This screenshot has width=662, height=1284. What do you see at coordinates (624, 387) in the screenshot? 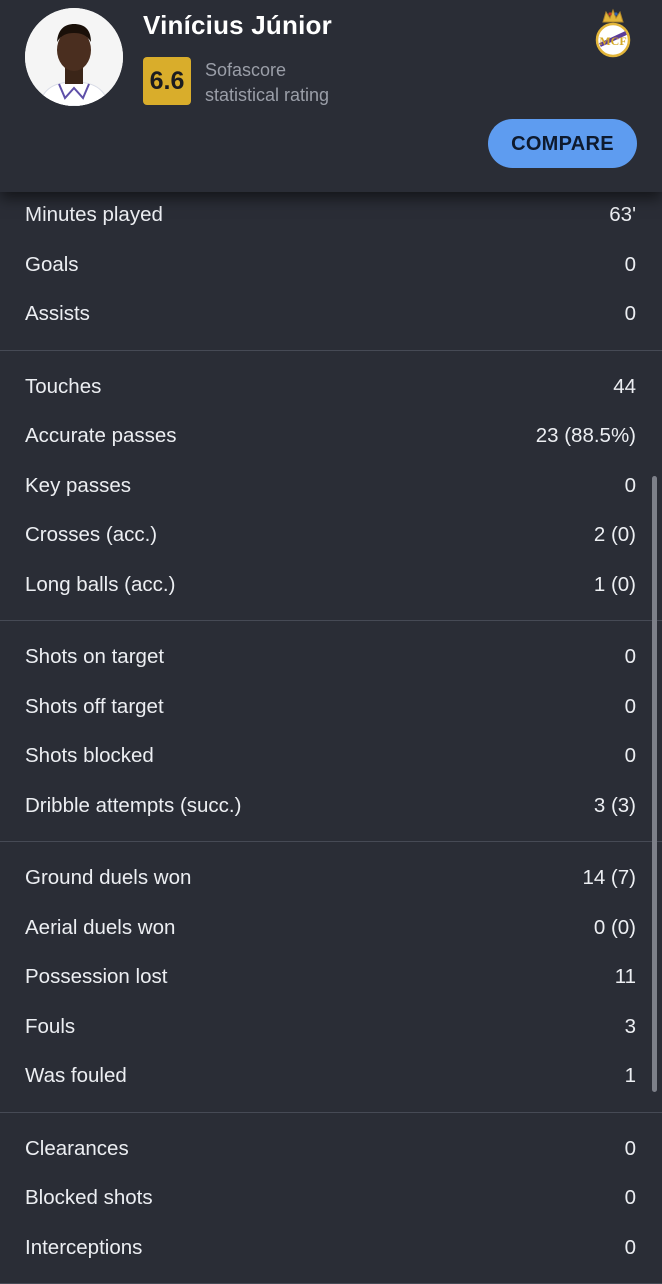
I see `stat-value: 44` at bounding box center [624, 387].